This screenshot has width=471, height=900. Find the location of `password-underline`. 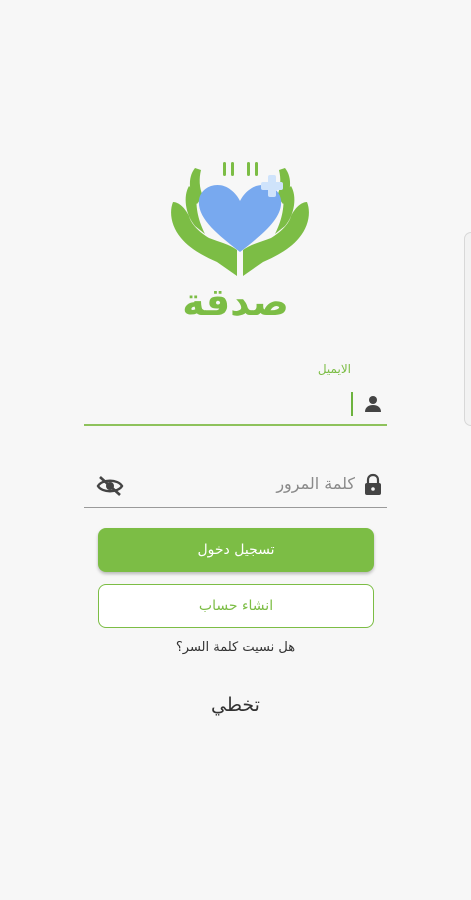

password-underline is located at coordinates (235, 507).